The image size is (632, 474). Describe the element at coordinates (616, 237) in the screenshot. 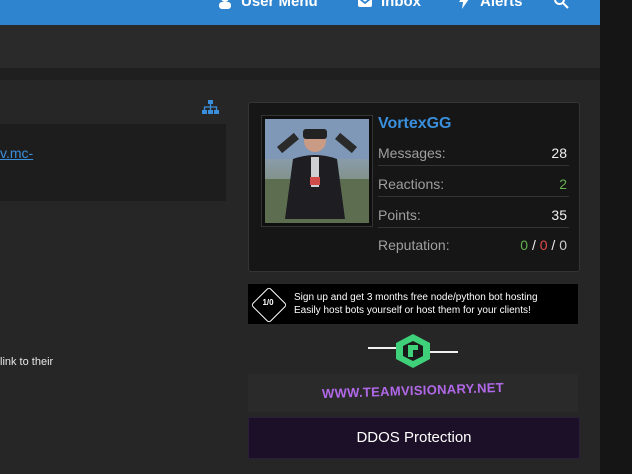

I see `right-edge-panel` at that location.